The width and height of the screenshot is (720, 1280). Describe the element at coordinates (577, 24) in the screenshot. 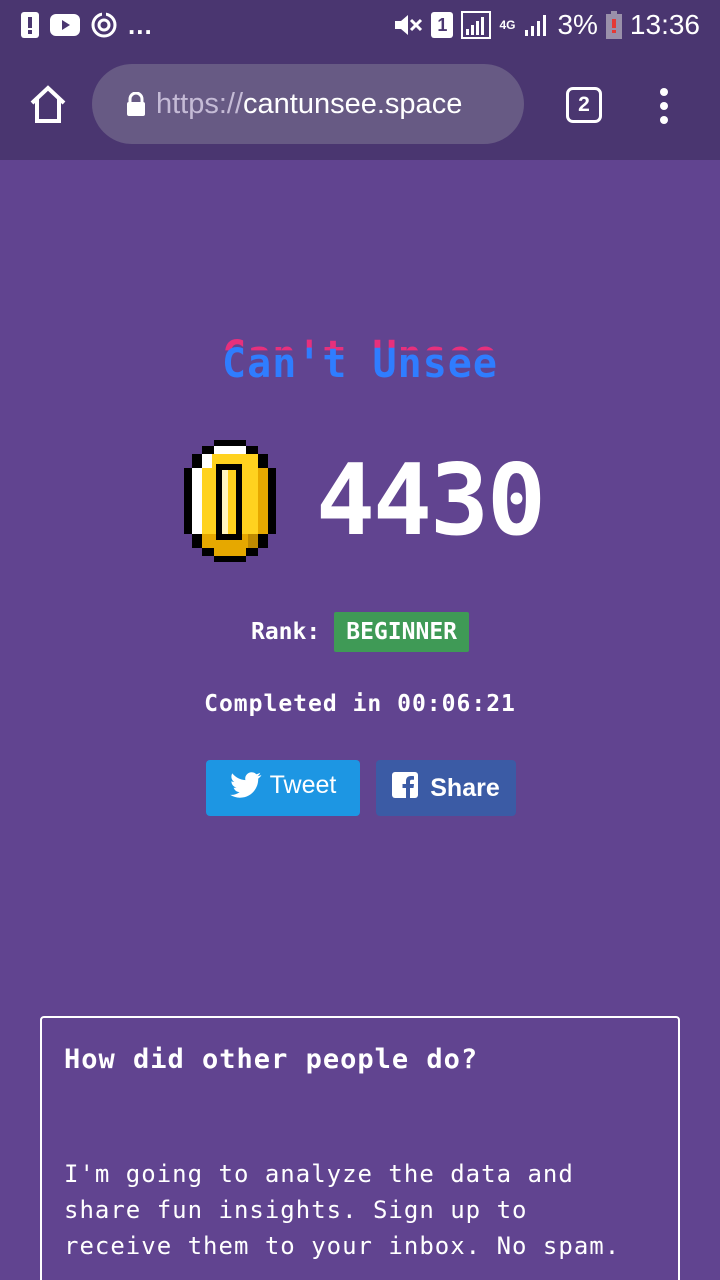

I see `battery-percent: 3%` at that location.